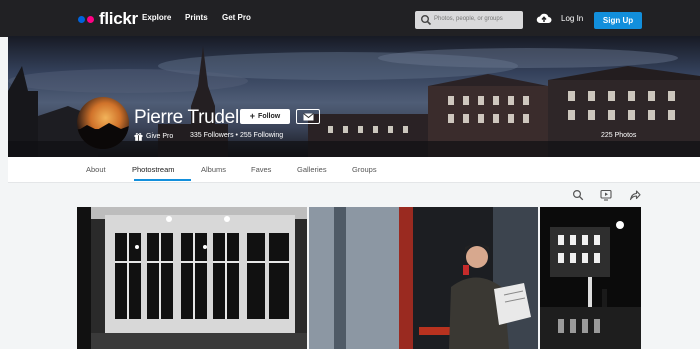 This screenshot has width=700, height=349. Describe the element at coordinates (572, 18) in the screenshot. I see `login-link: Log In` at that location.